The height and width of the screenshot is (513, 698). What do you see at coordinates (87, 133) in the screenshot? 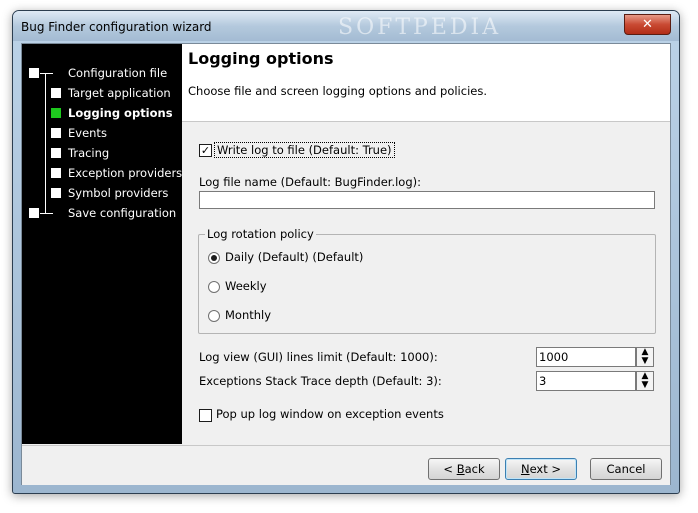
I see `step-events: Events` at bounding box center [87, 133].